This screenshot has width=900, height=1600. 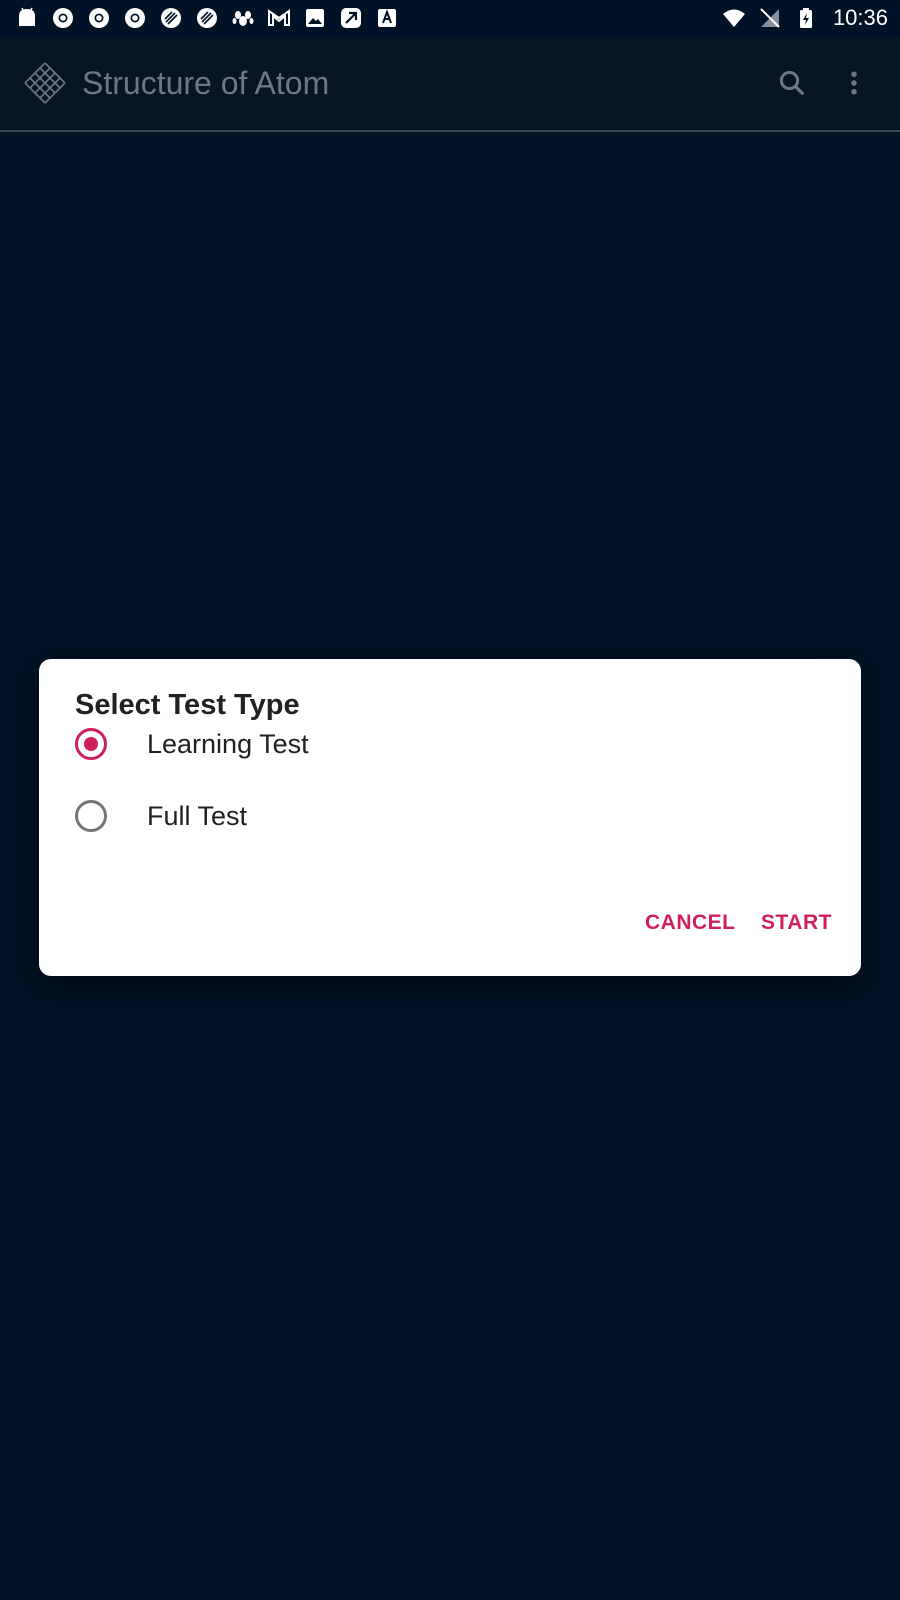 What do you see at coordinates (27, 18) in the screenshot?
I see `android-icon` at bounding box center [27, 18].